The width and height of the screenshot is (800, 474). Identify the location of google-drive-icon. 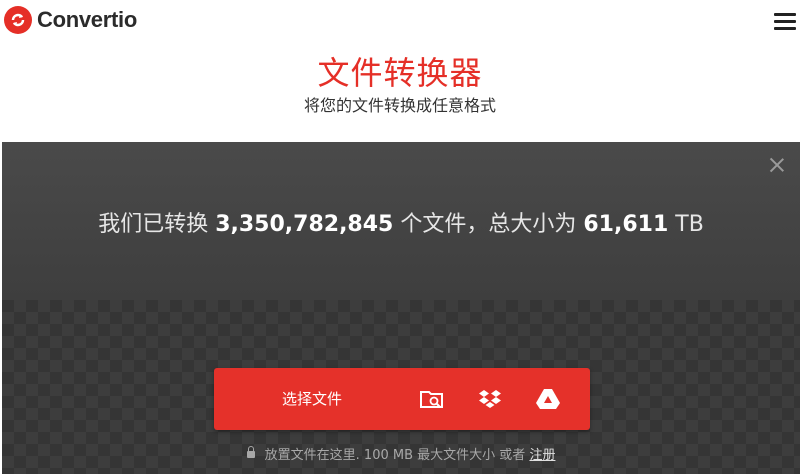
(548, 399).